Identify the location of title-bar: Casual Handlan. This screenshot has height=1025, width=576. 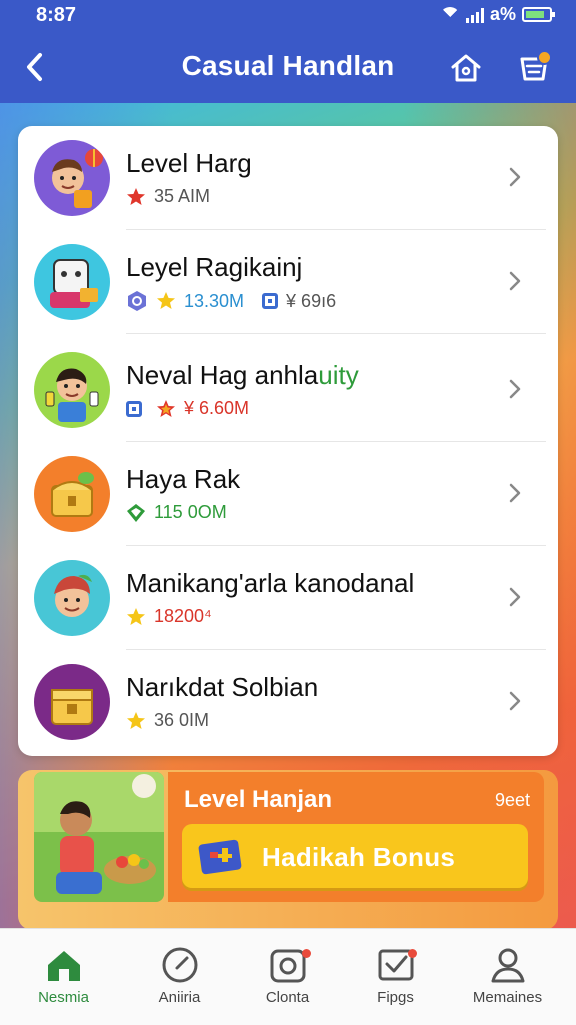
(288, 67).